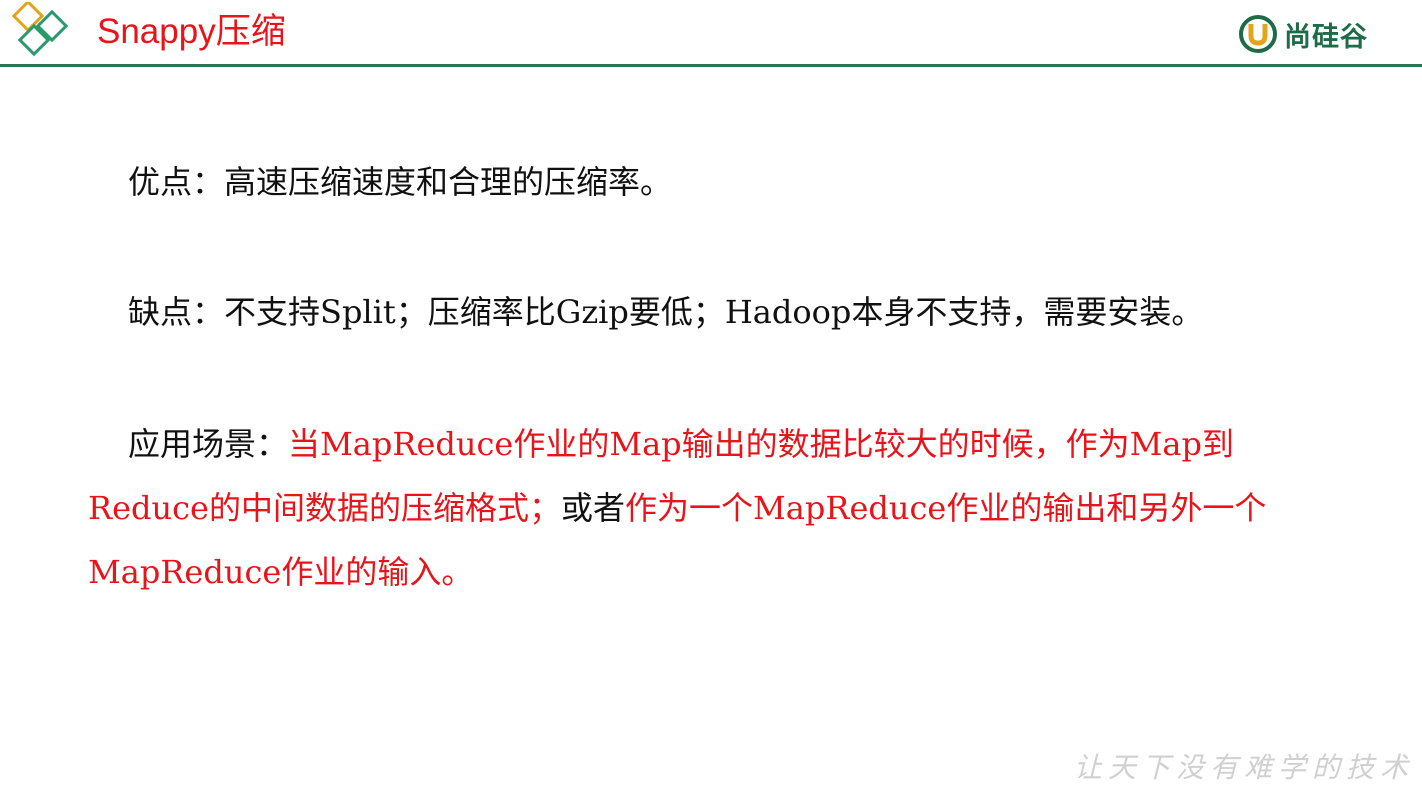 This screenshot has width=1422, height=800. I want to click on usage-or: 或者, so click(593, 508).